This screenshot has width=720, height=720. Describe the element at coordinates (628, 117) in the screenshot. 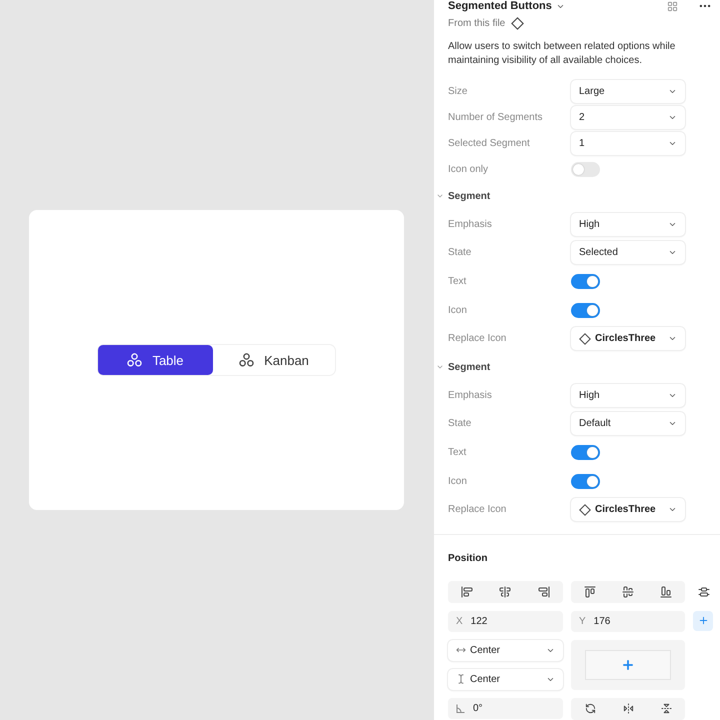

I see `select-dropdown: 2` at that location.